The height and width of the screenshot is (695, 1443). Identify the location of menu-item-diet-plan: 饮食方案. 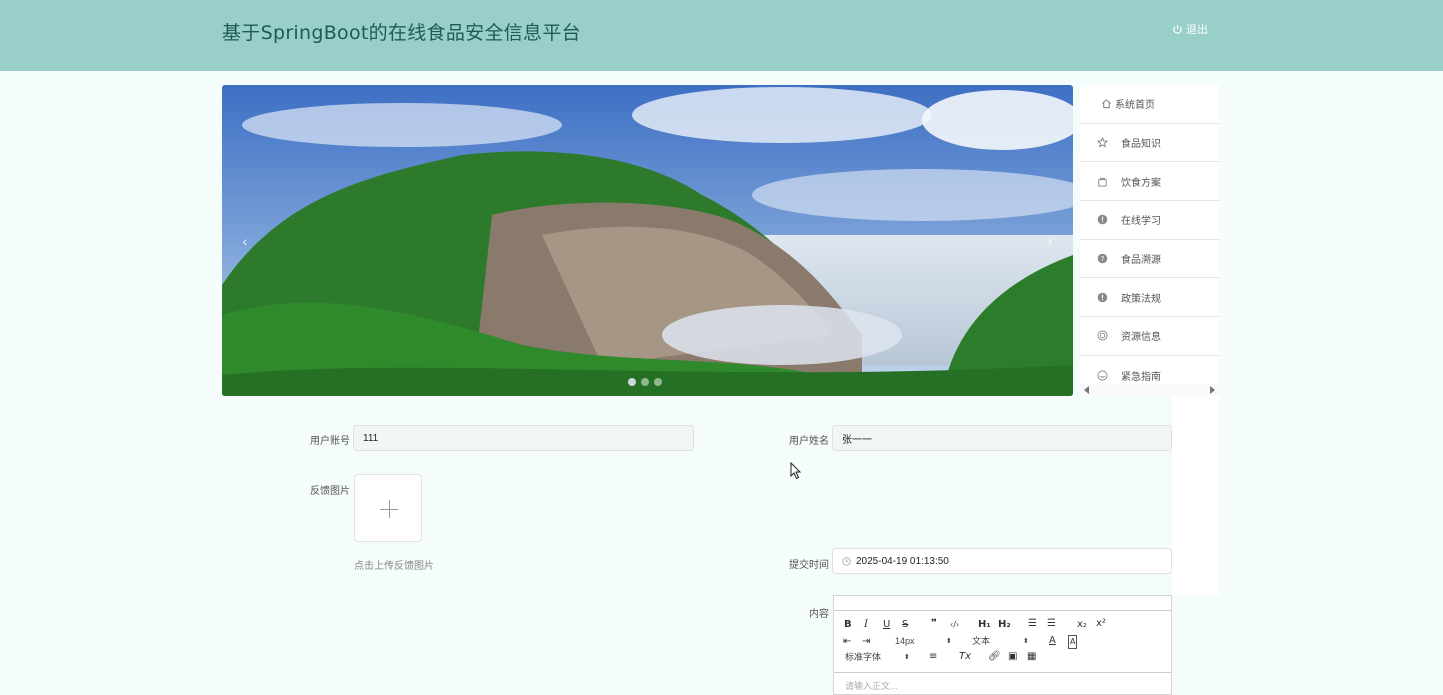
(1149, 182).